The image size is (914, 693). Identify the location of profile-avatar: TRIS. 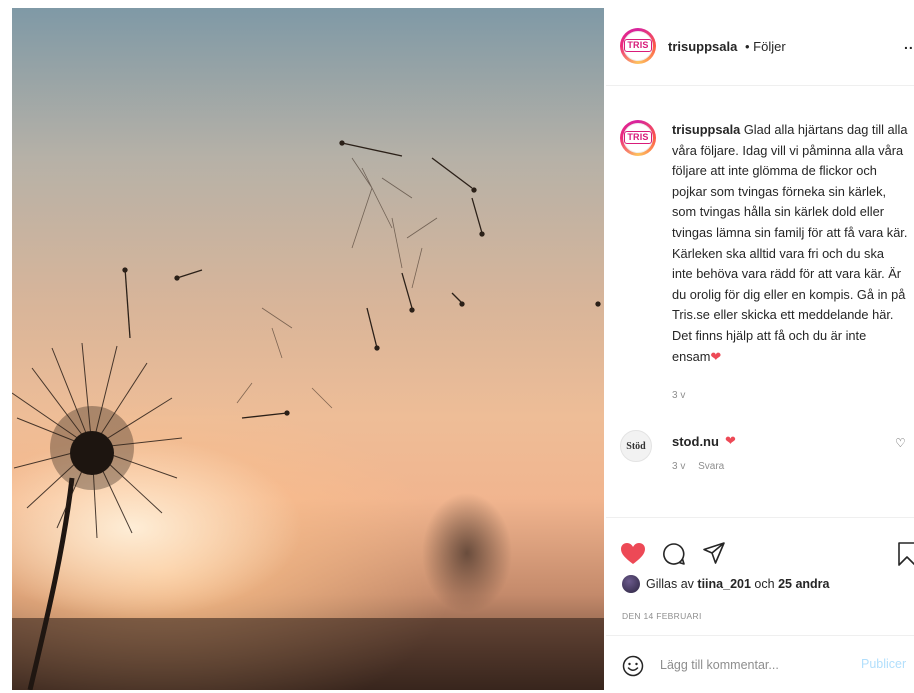
(638, 46).